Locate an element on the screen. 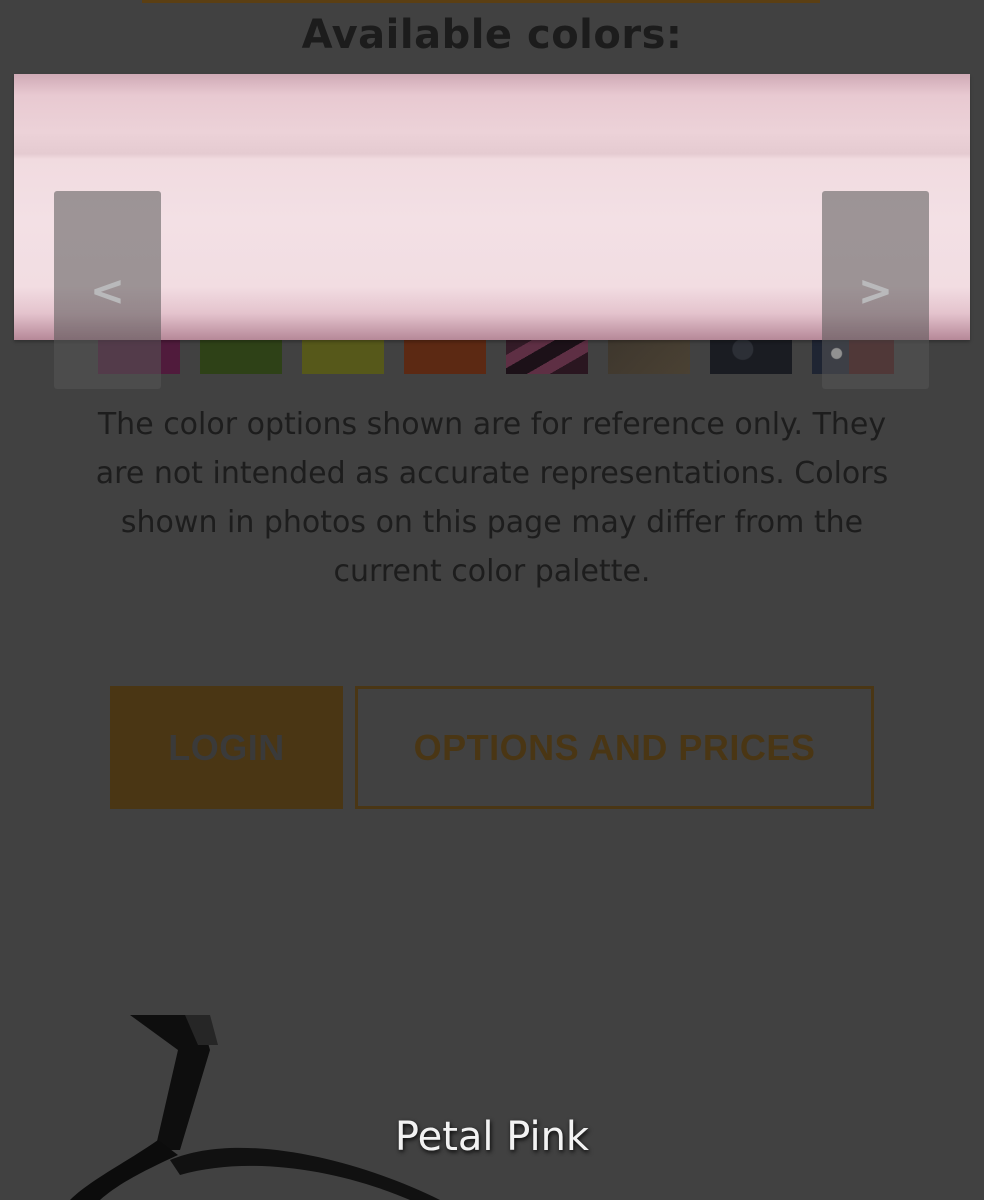 This screenshot has width=984, height=1200. carousel-prev-button: < is located at coordinates (107, 290).